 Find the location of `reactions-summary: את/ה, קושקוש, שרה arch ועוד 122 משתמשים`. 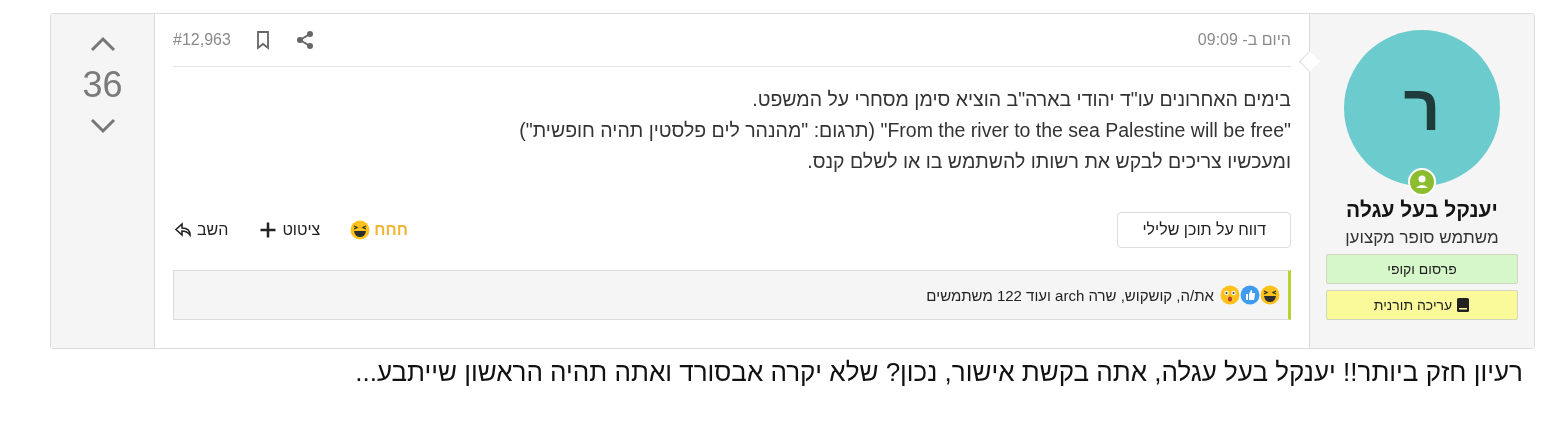

reactions-summary: את/ה, קושקוש, שרה arch ועוד 122 משתמשים is located at coordinates (1070, 295).